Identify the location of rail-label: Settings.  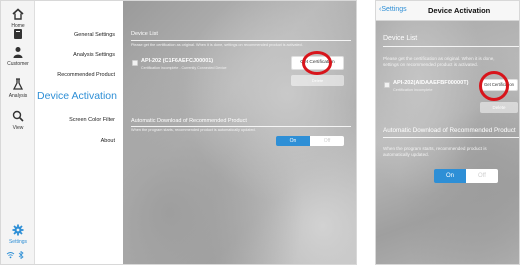
(18, 242).